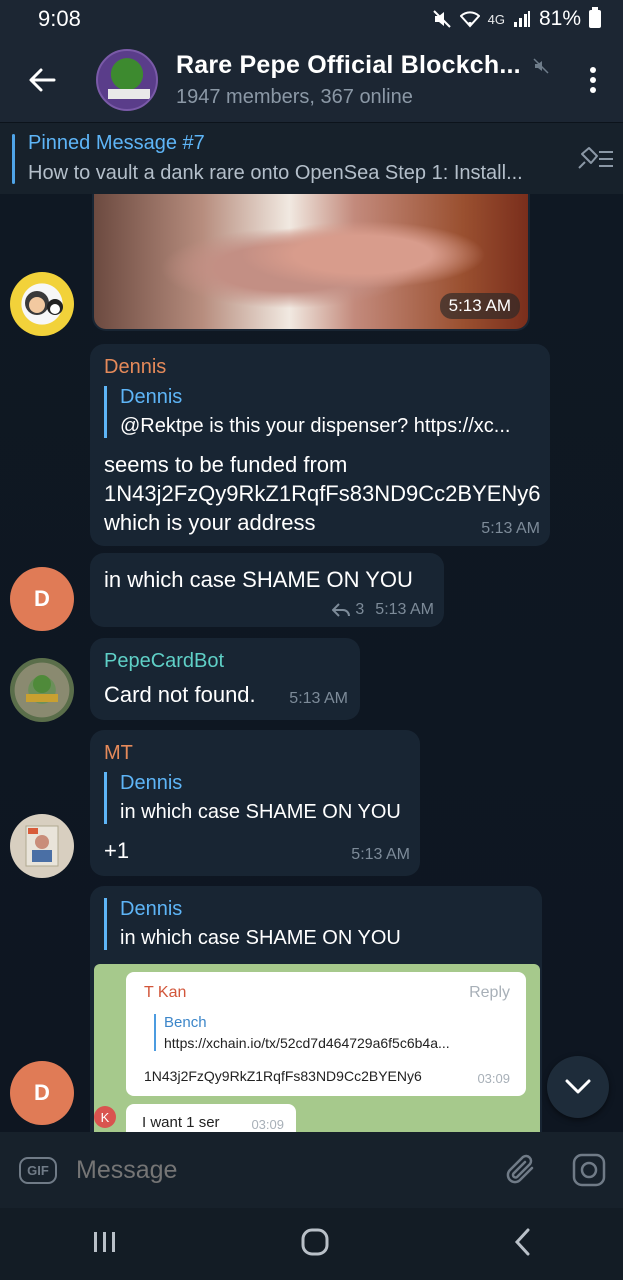 This screenshot has height=1280, width=623. I want to click on signal-icon, so click(521, 19).